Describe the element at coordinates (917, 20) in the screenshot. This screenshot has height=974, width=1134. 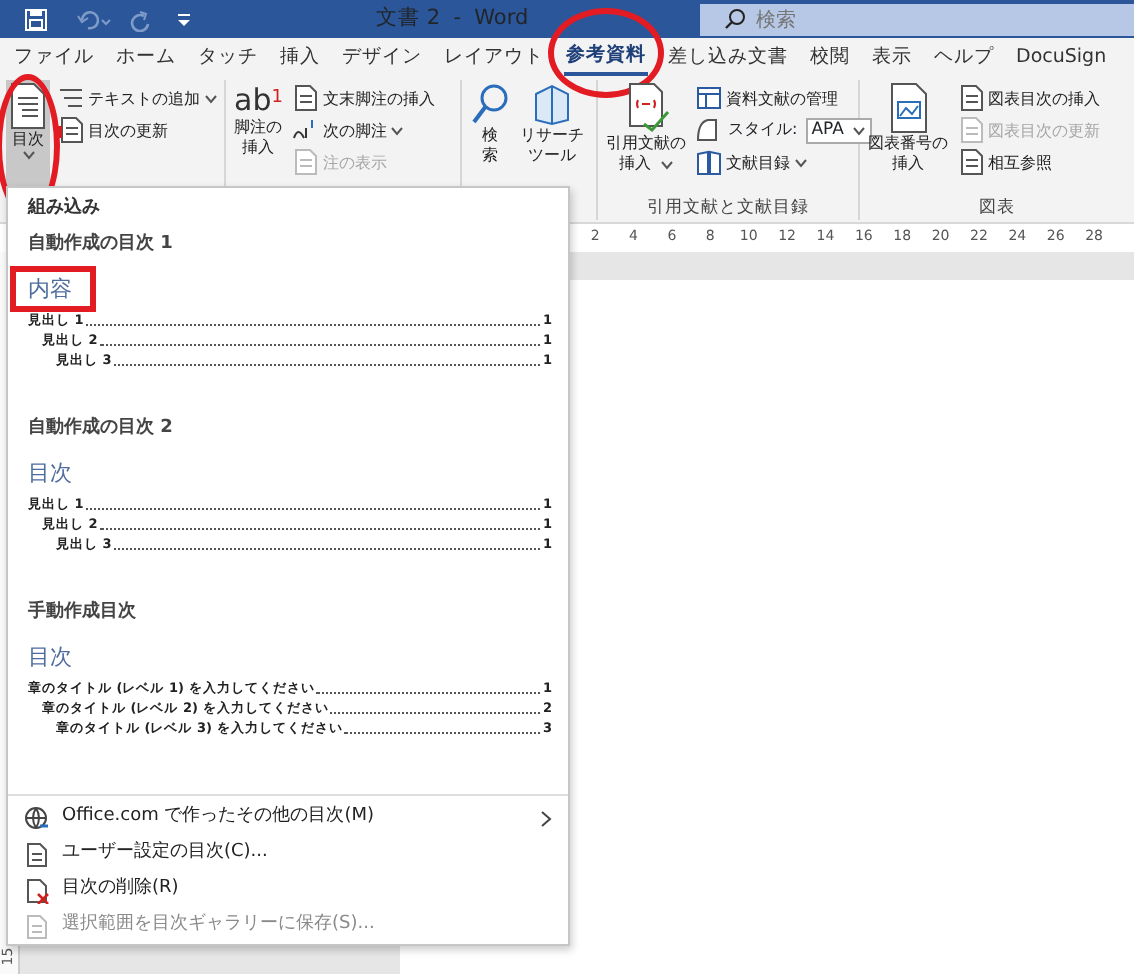
I see `search-field: 検索` at that location.